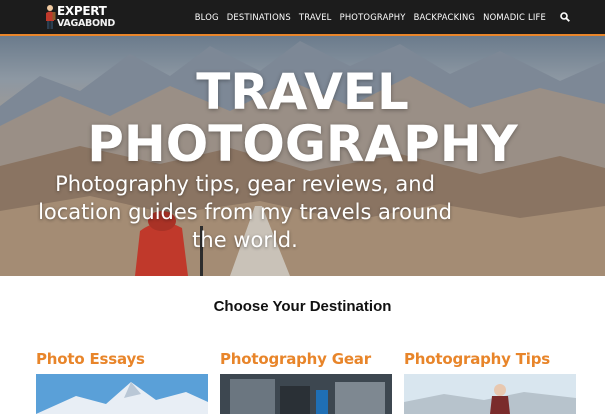 This screenshot has width=605, height=414. Describe the element at coordinates (302, 306) in the screenshot. I see `section-heading: Choose Your Destination` at that location.